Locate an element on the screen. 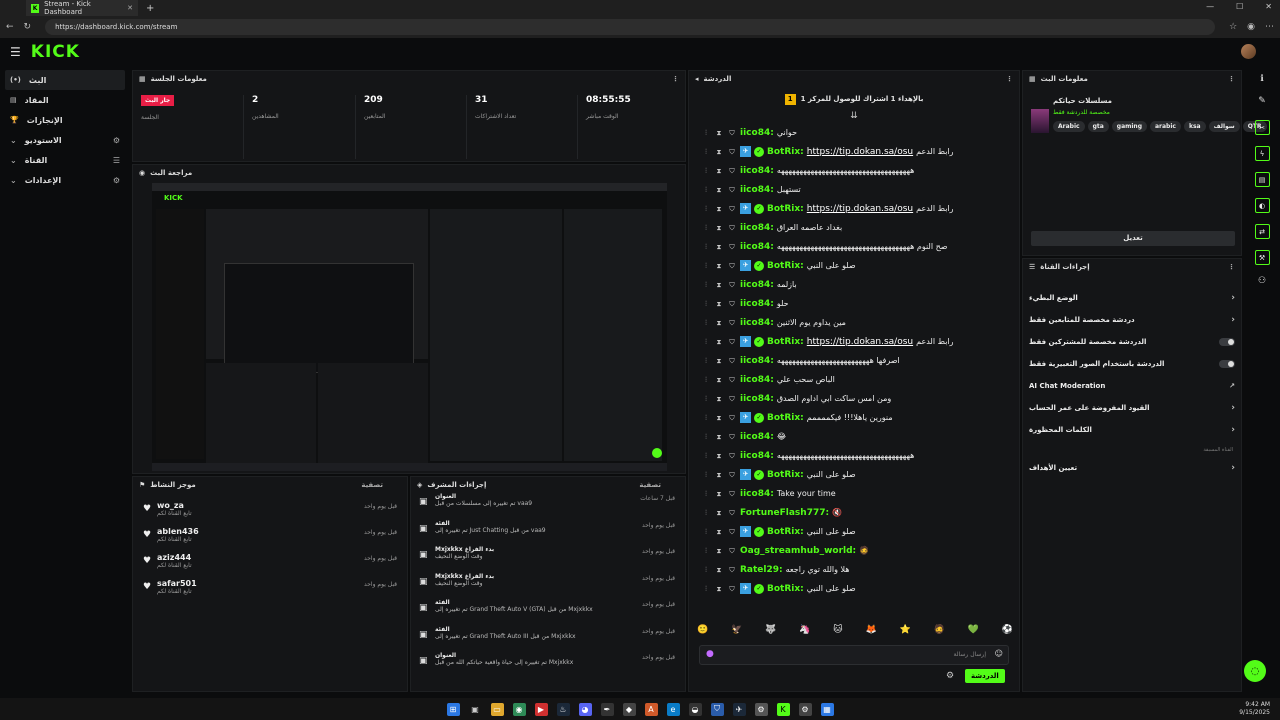 The height and width of the screenshot is (720, 1280). chat-menu-icon: ⋮ is located at coordinates (1009, 79).